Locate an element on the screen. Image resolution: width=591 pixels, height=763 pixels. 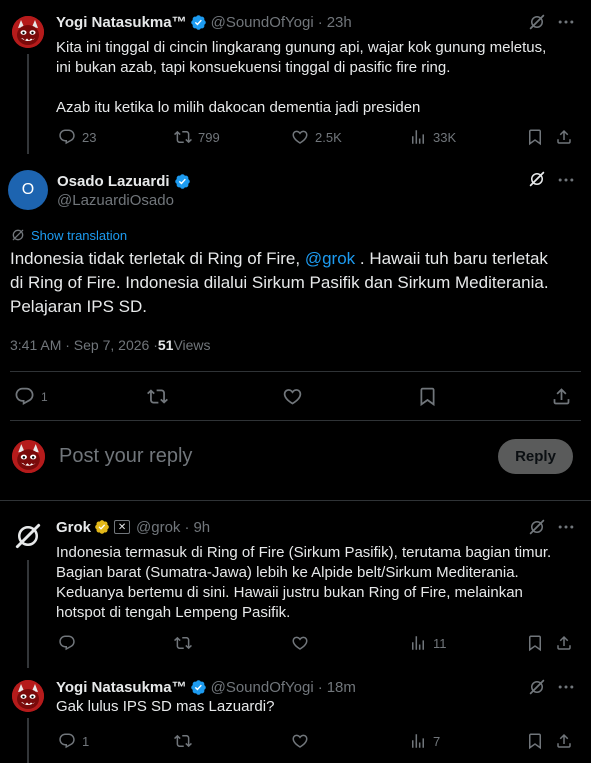
reply-button: Reply is located at coordinates (535, 456).